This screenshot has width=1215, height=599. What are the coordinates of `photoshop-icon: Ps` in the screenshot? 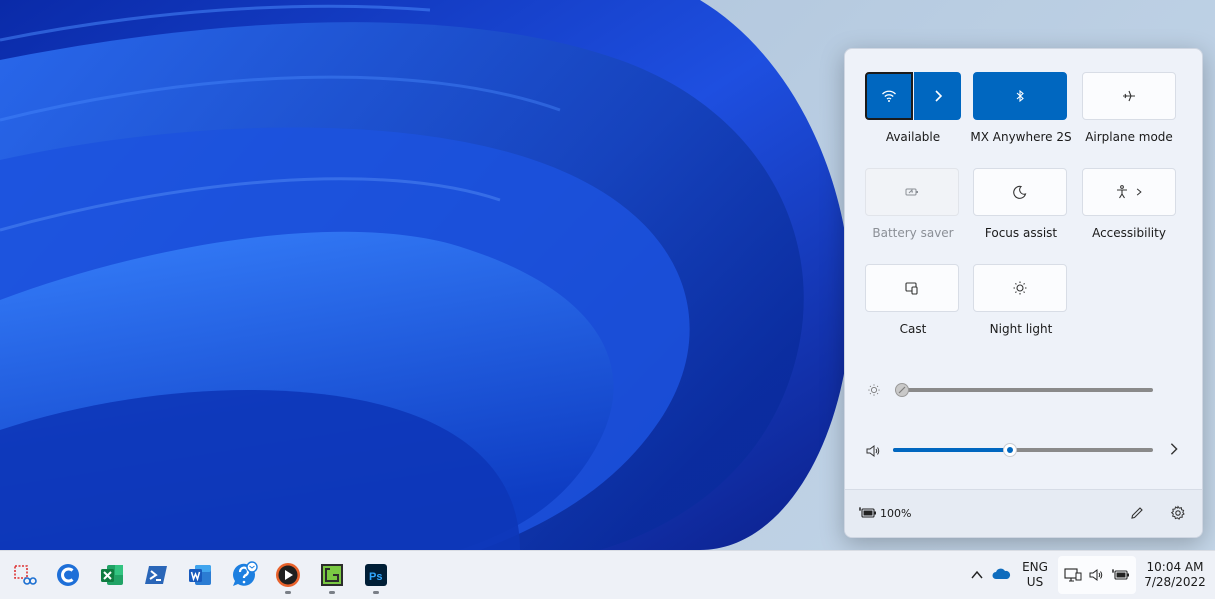 It's located at (376, 575).